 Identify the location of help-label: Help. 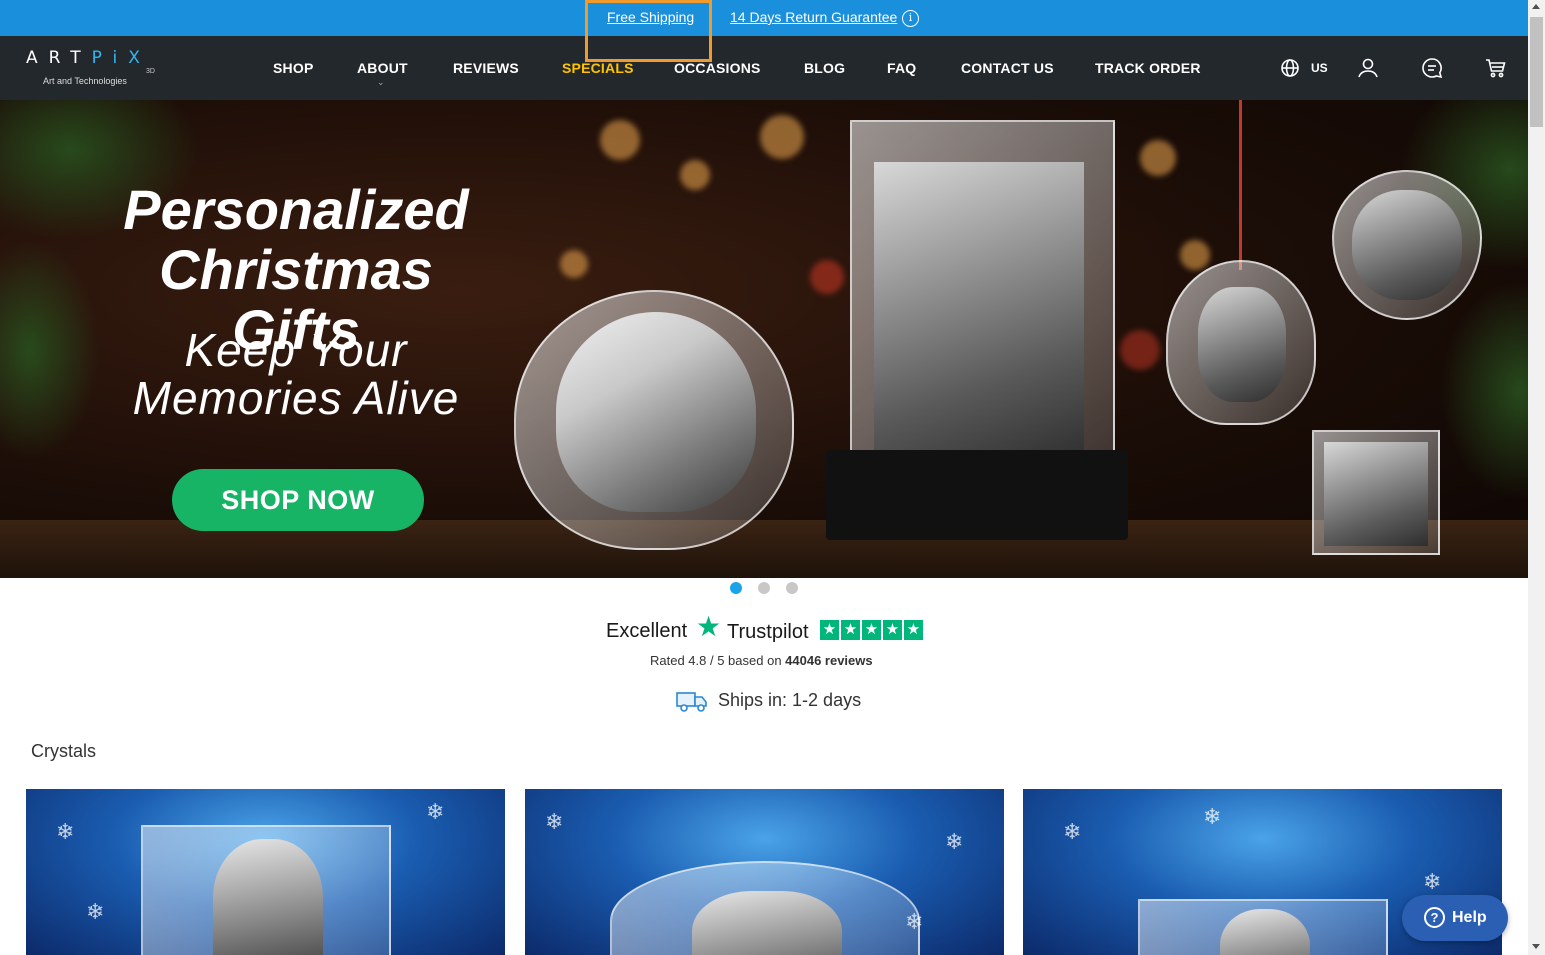
(1469, 917).